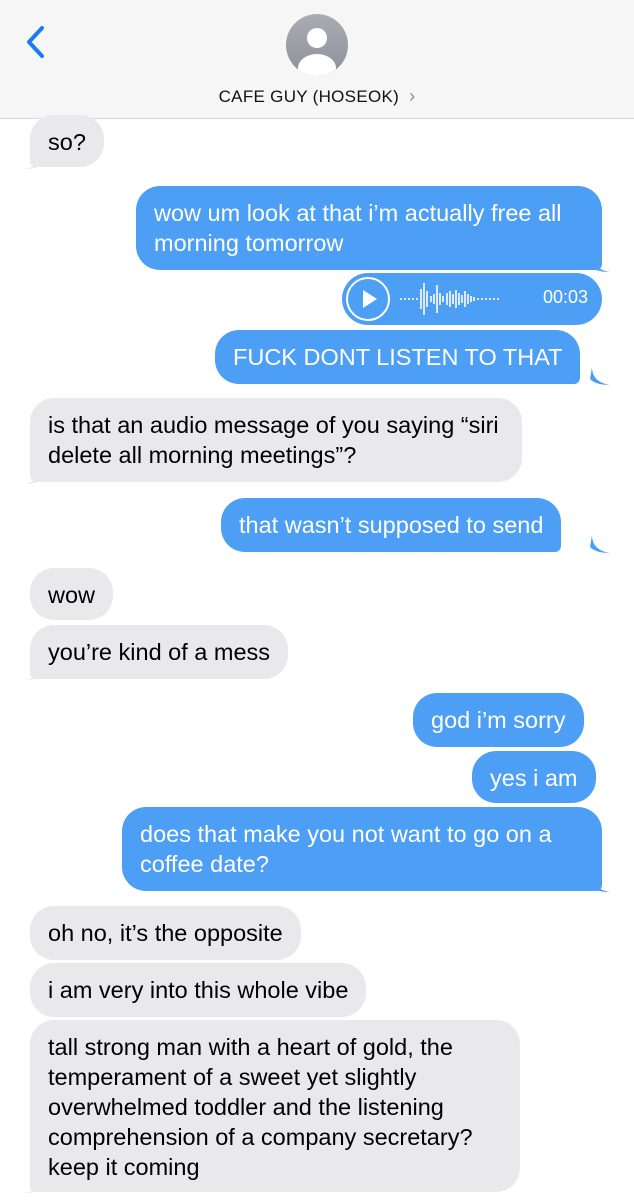 The width and height of the screenshot is (634, 1200). I want to click on play-button, so click(368, 299).